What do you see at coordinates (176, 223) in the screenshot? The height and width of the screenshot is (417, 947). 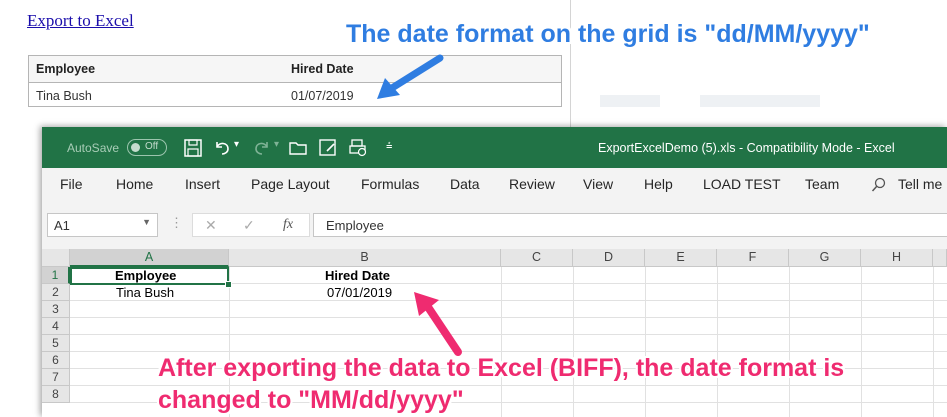 I see `more-options-icon: ⋮` at bounding box center [176, 223].